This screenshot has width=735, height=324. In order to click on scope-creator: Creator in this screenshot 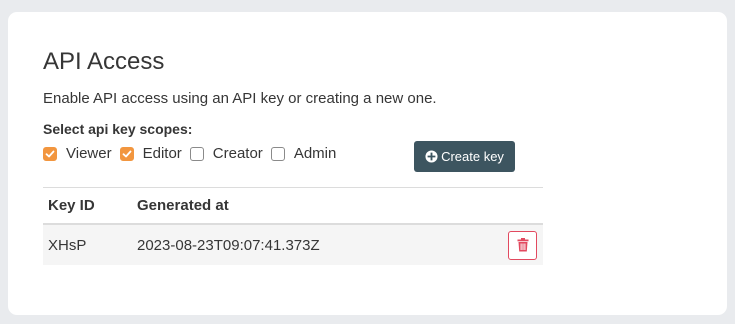, I will do `click(226, 154)`.